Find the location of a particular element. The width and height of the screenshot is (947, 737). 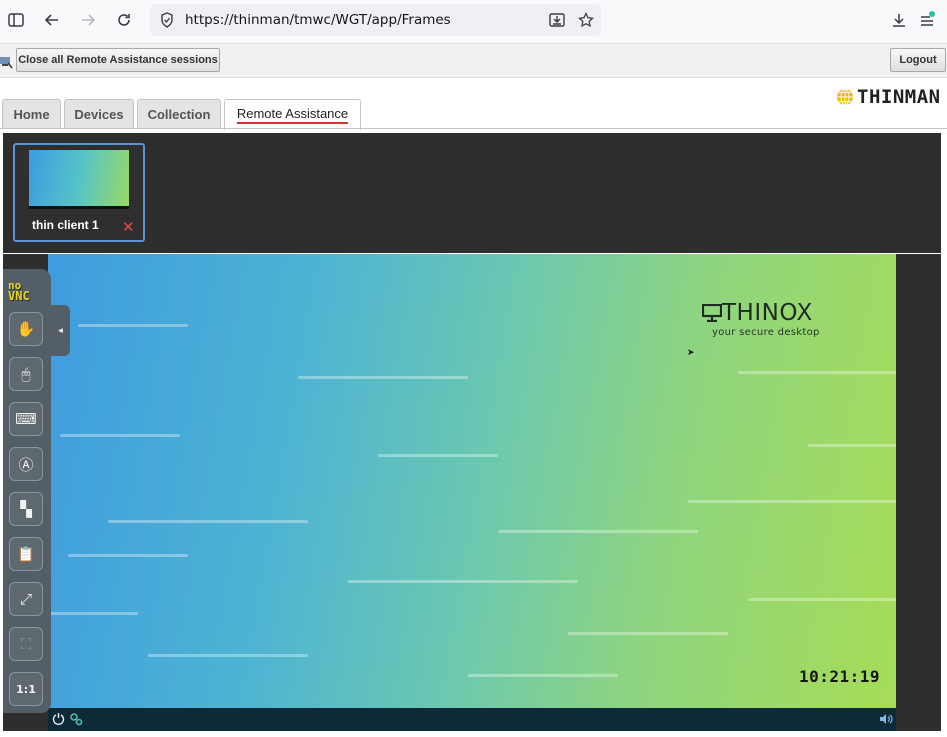

sidebar-toggle-icon is located at coordinates (16, 20).